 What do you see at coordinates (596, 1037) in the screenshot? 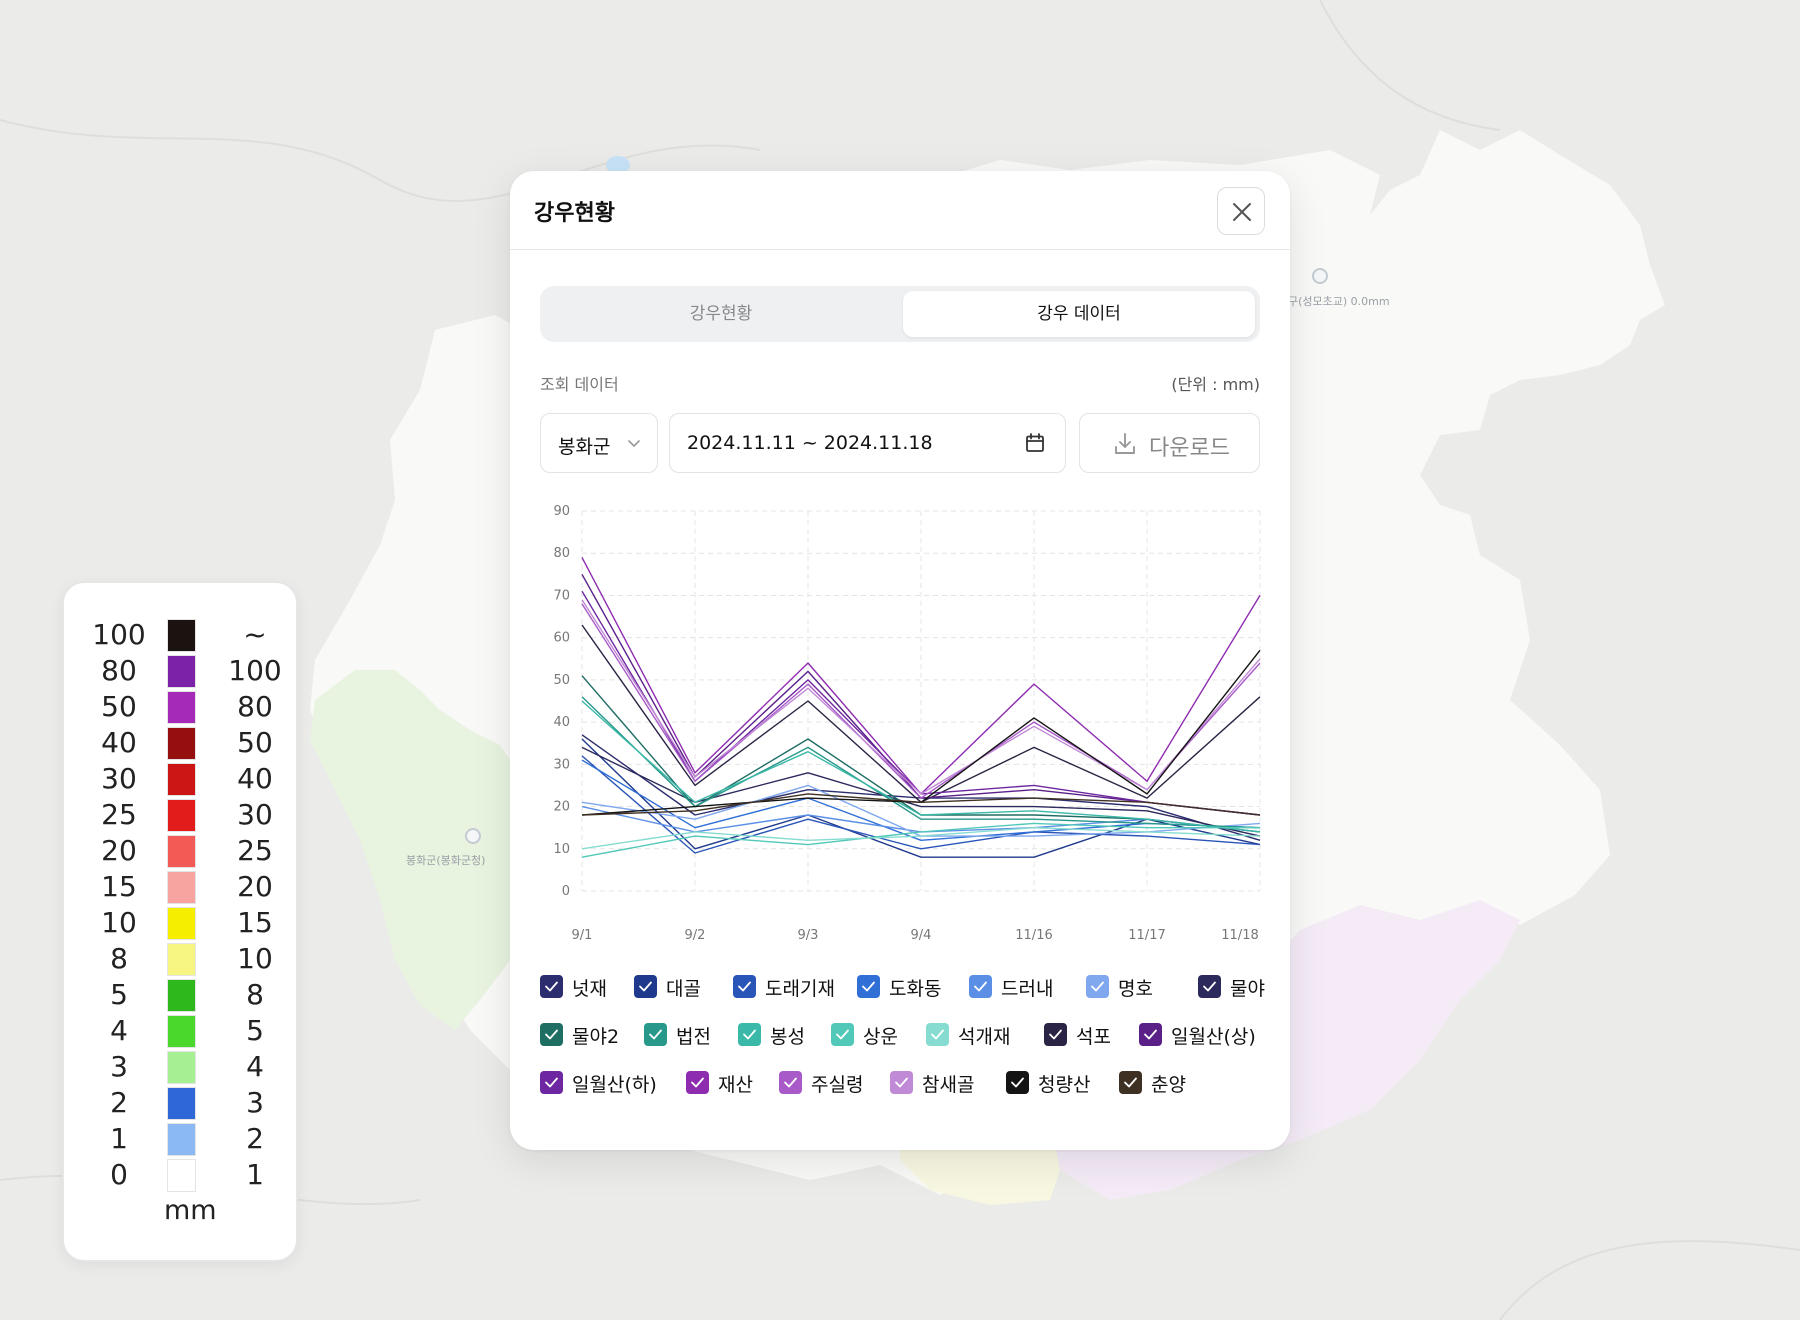
I see `series-label: 물야2` at bounding box center [596, 1037].